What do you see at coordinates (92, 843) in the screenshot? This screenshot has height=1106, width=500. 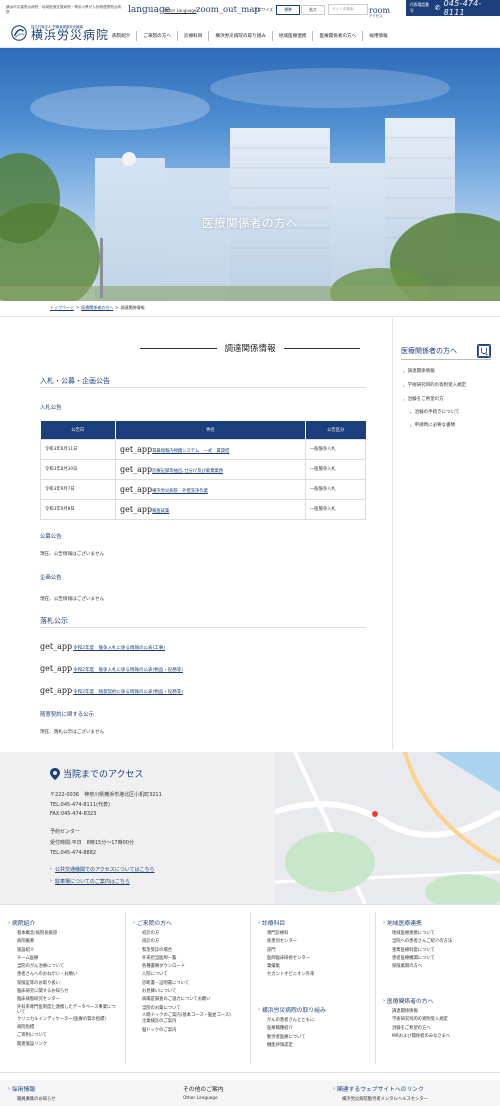 I see `reserve-hours: 受付時間:平日 8時15分〜17時00分` at bounding box center [92, 843].